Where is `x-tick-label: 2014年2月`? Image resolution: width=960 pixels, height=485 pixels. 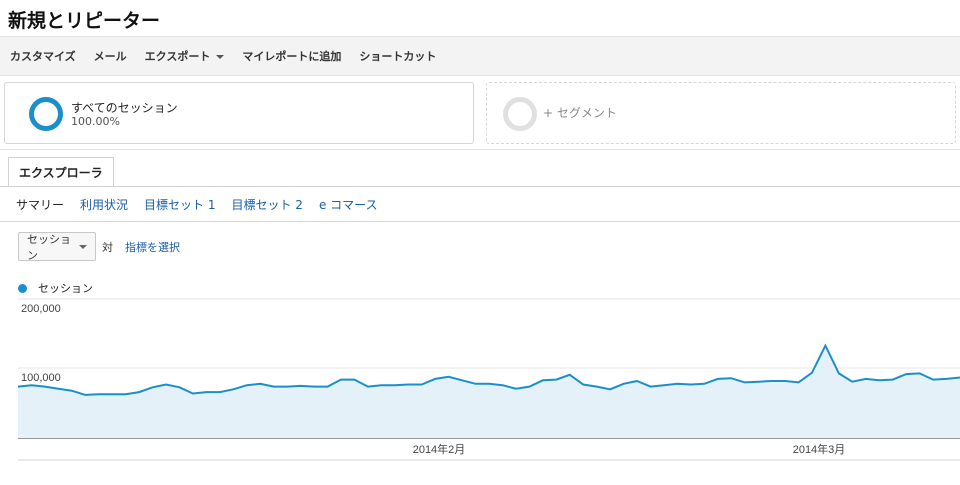
x-tick-label: 2014年2月 is located at coordinates (439, 449).